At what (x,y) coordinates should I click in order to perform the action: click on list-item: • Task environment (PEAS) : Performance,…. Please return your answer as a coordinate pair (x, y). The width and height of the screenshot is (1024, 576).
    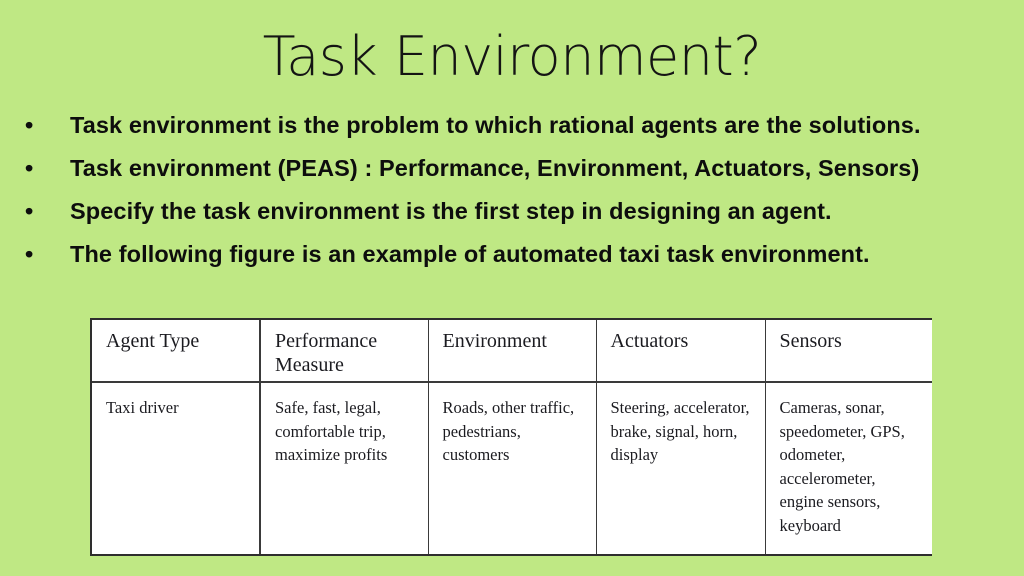
    Looking at the image, I should click on (512, 168).